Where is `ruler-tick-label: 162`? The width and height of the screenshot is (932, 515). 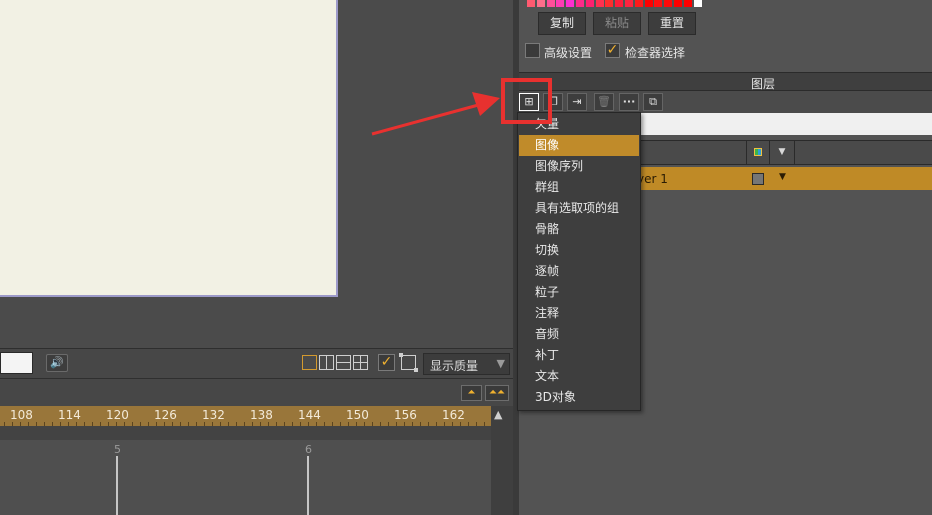
ruler-tick-label: 162 is located at coordinates (453, 415).